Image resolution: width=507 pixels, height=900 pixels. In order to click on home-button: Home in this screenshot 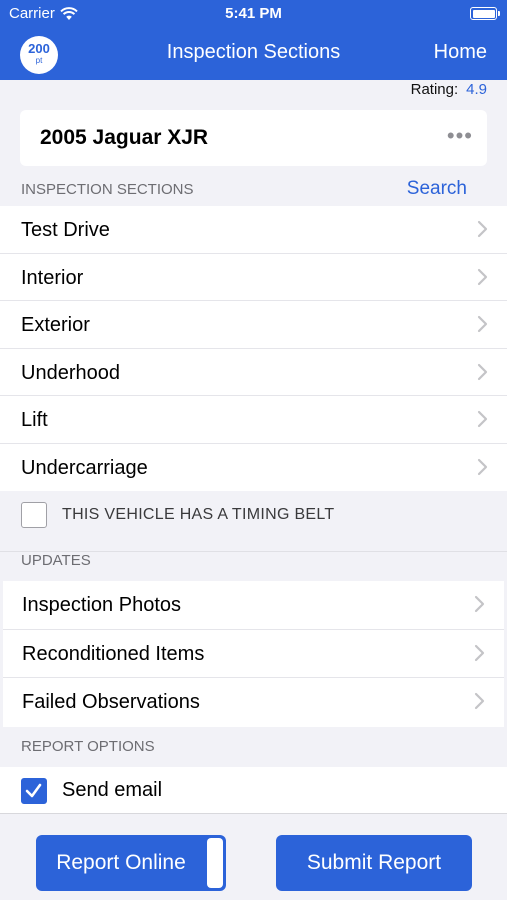, I will do `click(460, 52)`.